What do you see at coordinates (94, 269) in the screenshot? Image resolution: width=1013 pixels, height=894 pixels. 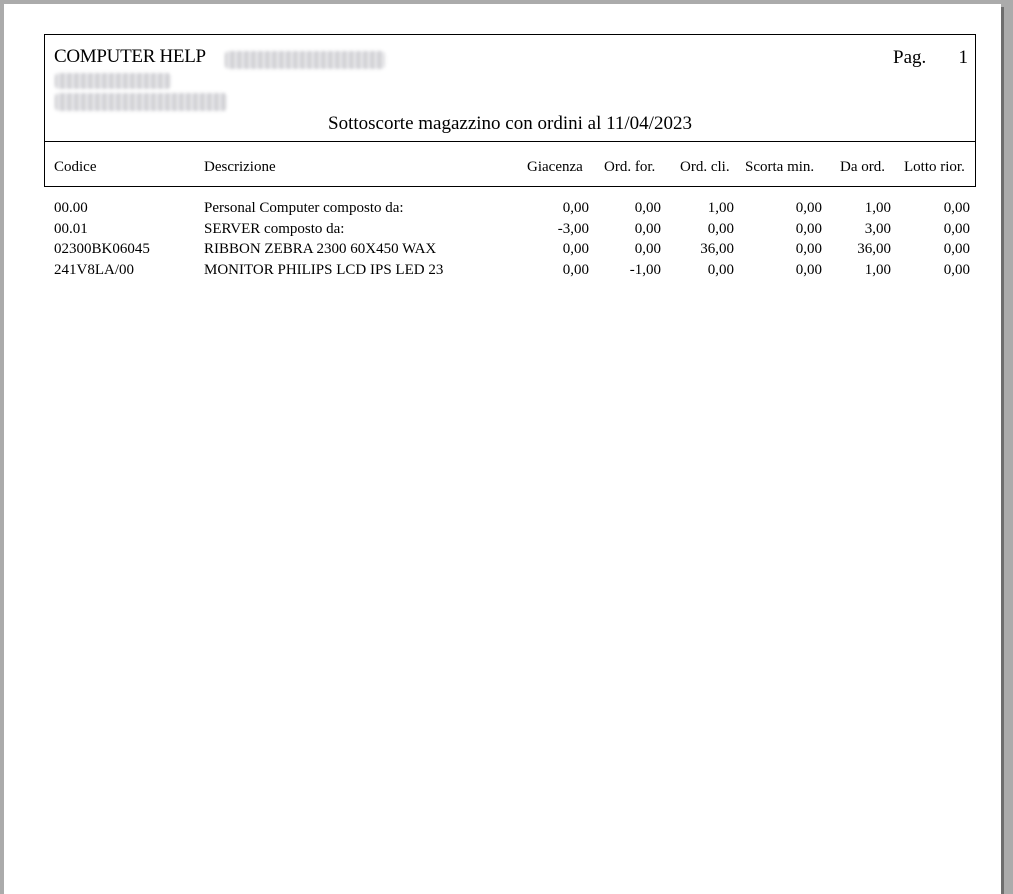 I see `cell-codice: 241V8LA/00` at bounding box center [94, 269].